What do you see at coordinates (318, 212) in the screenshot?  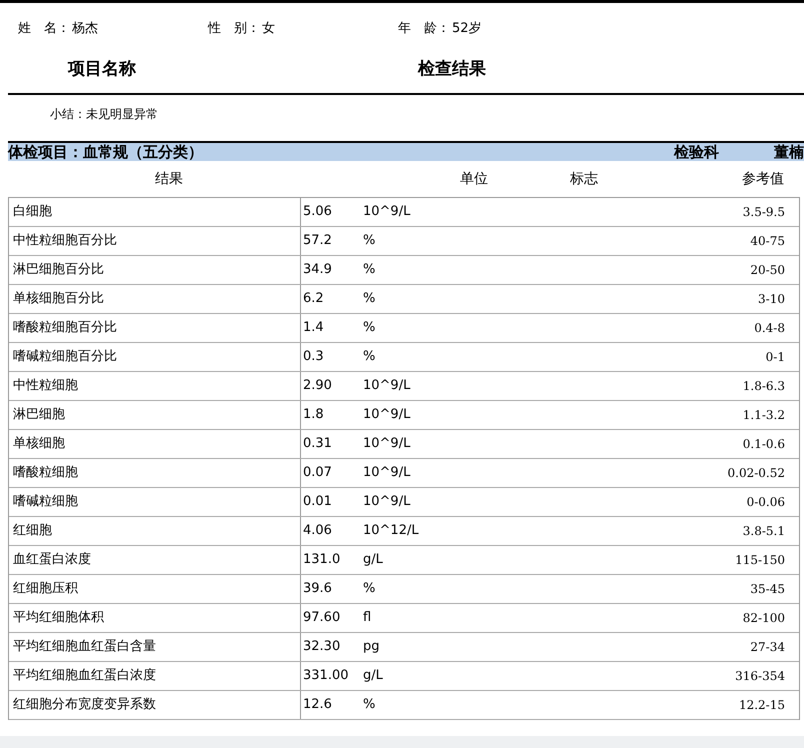 I see `result-value: 5.06` at bounding box center [318, 212].